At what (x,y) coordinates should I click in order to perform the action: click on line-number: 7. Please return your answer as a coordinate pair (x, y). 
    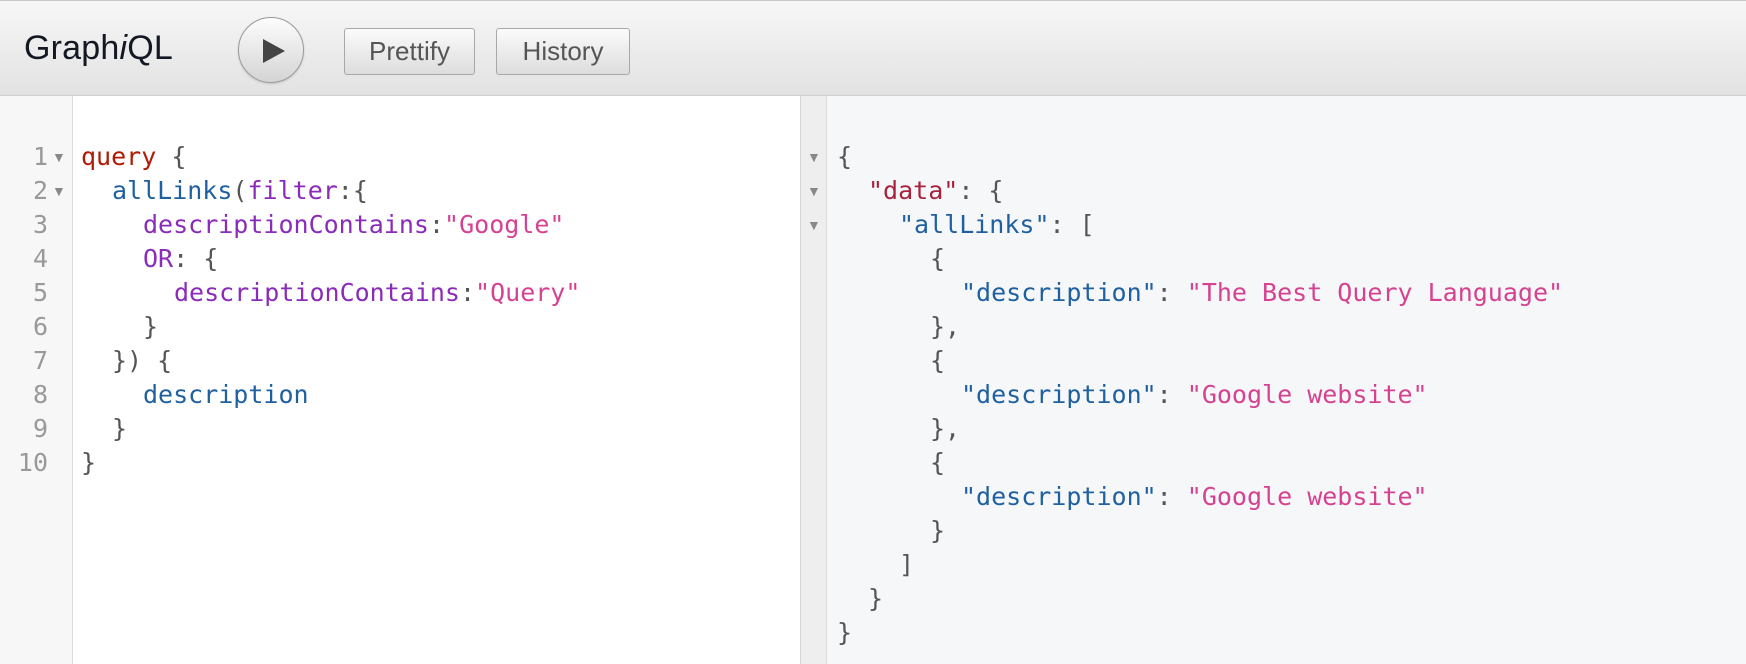
    Looking at the image, I should click on (40, 360).